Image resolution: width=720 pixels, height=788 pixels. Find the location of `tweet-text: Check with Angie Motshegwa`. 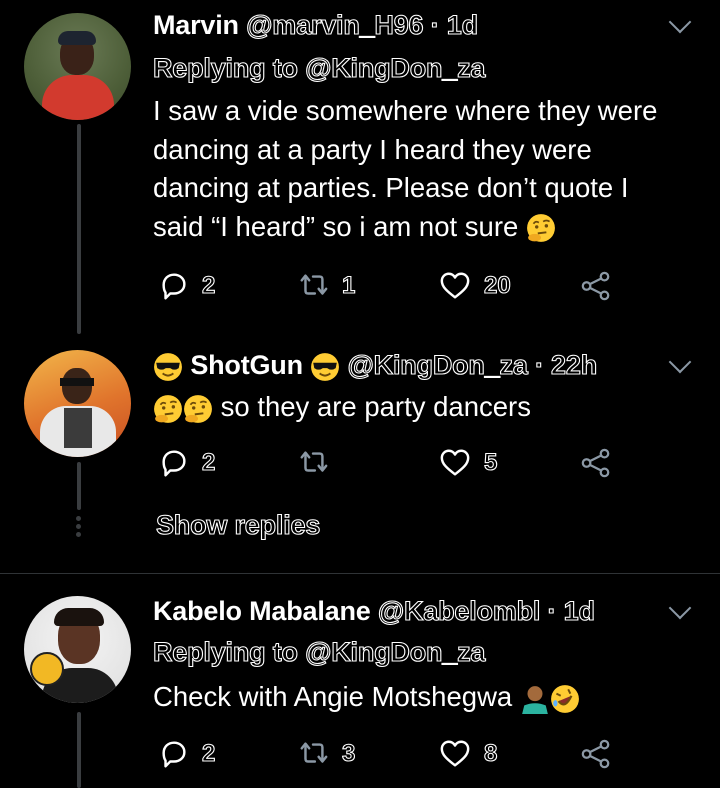

tweet-text: Check with Angie Motshegwa is located at coordinates (366, 697).